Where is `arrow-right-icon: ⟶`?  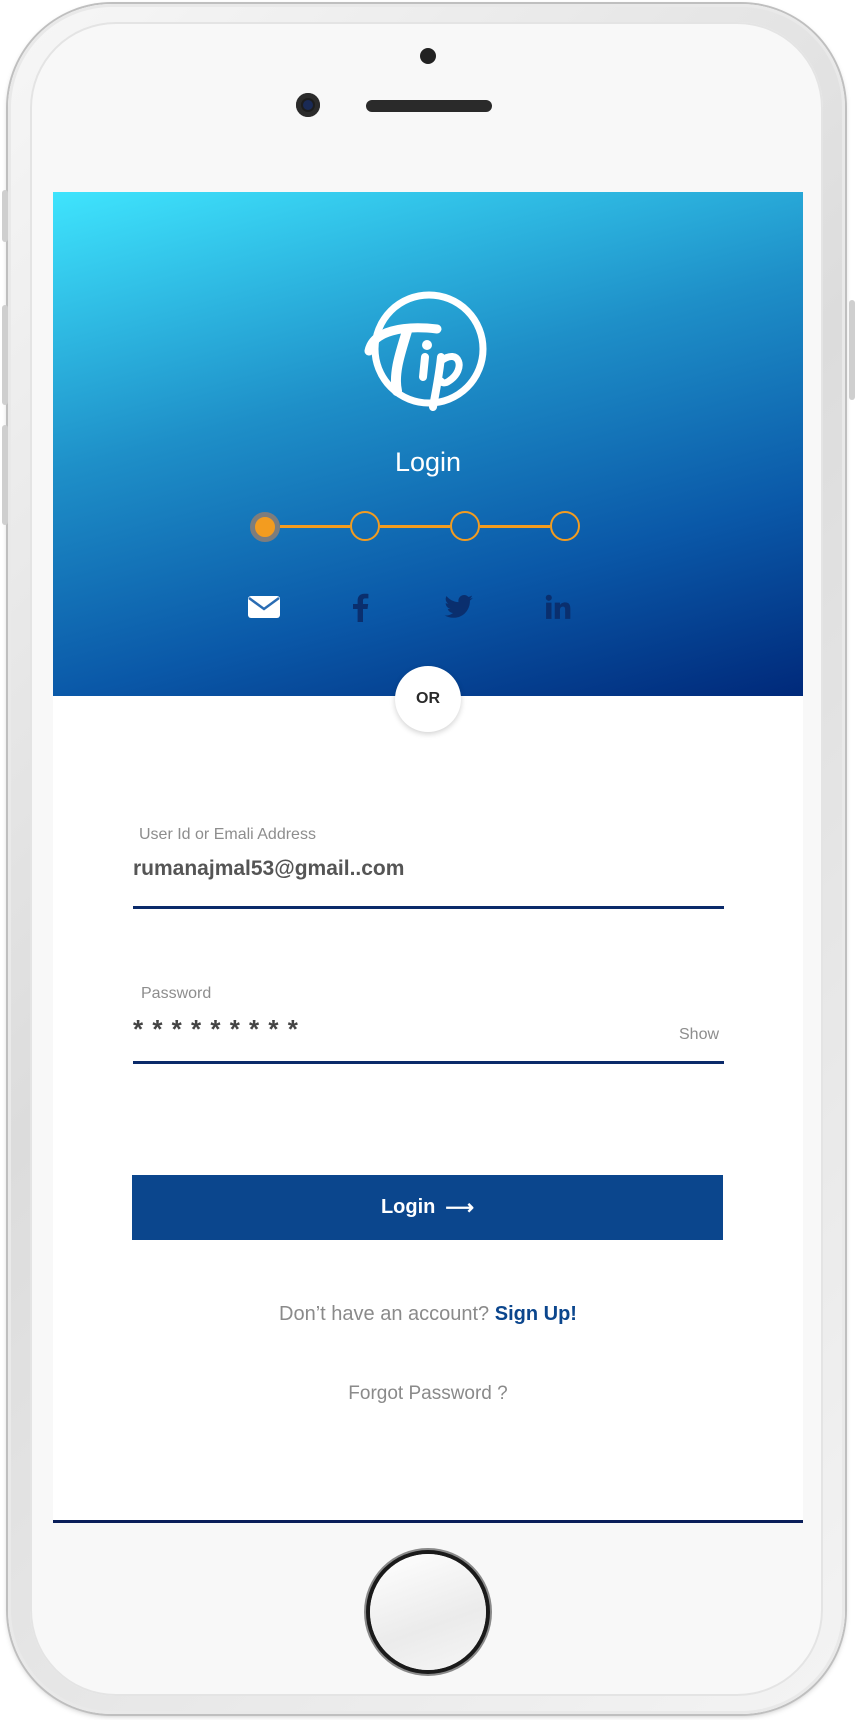 arrow-right-icon: ⟶ is located at coordinates (460, 1208).